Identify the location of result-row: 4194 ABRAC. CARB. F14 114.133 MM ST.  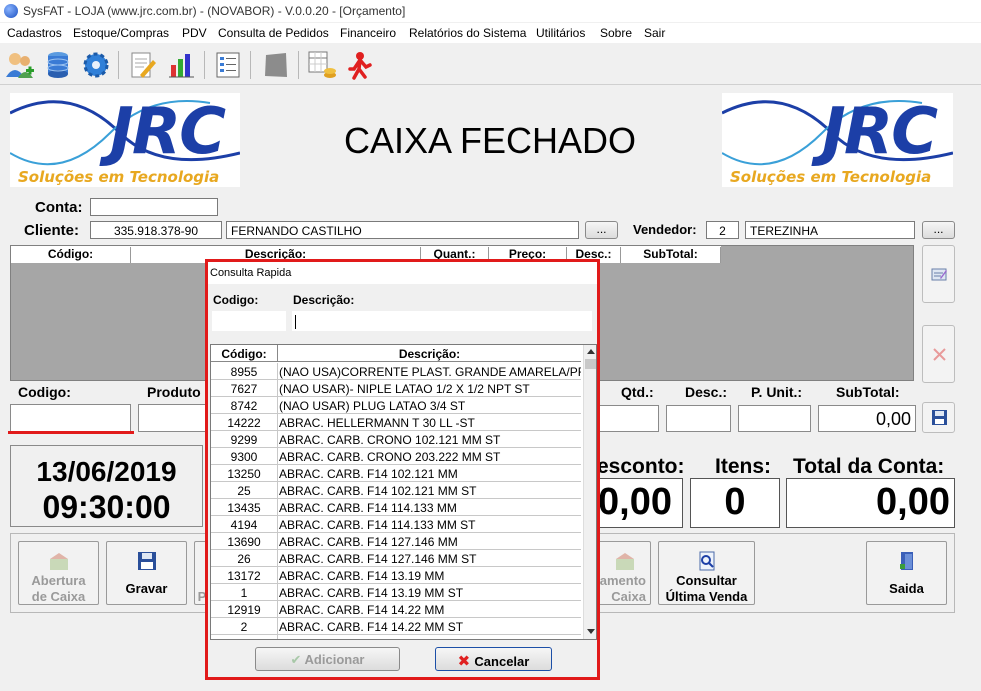
(396, 524).